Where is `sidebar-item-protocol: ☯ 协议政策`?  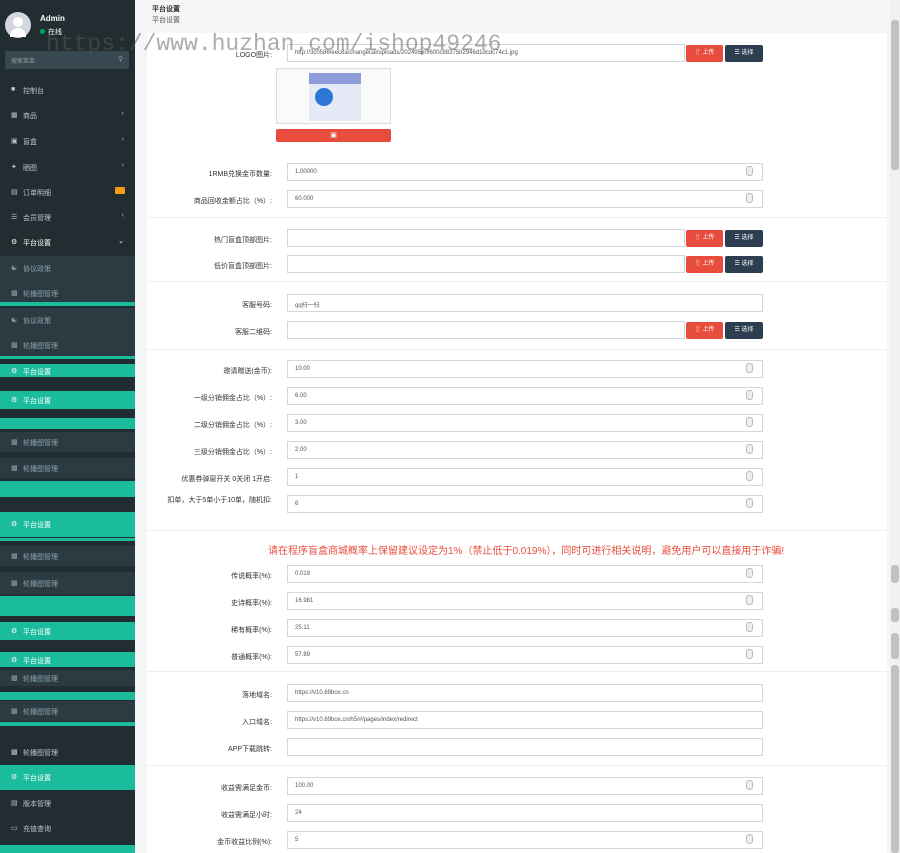 sidebar-item-protocol: ☯ 协议政策 is located at coordinates (67, 268).